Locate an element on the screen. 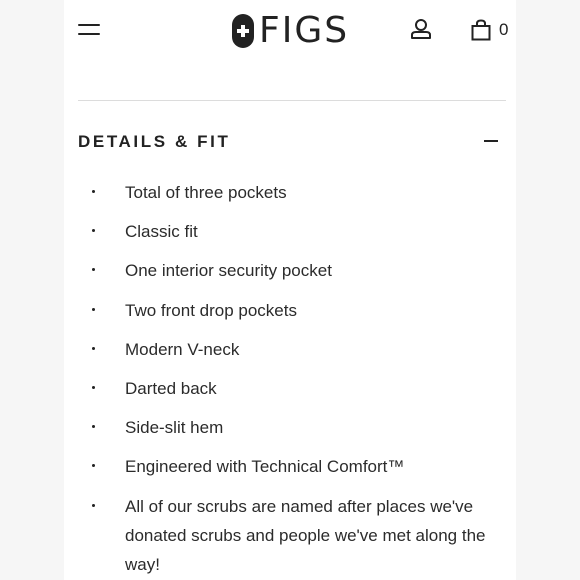 Image resolution: width=580 pixels, height=580 pixels. cart-button: 0 is located at coordinates (493, 30).